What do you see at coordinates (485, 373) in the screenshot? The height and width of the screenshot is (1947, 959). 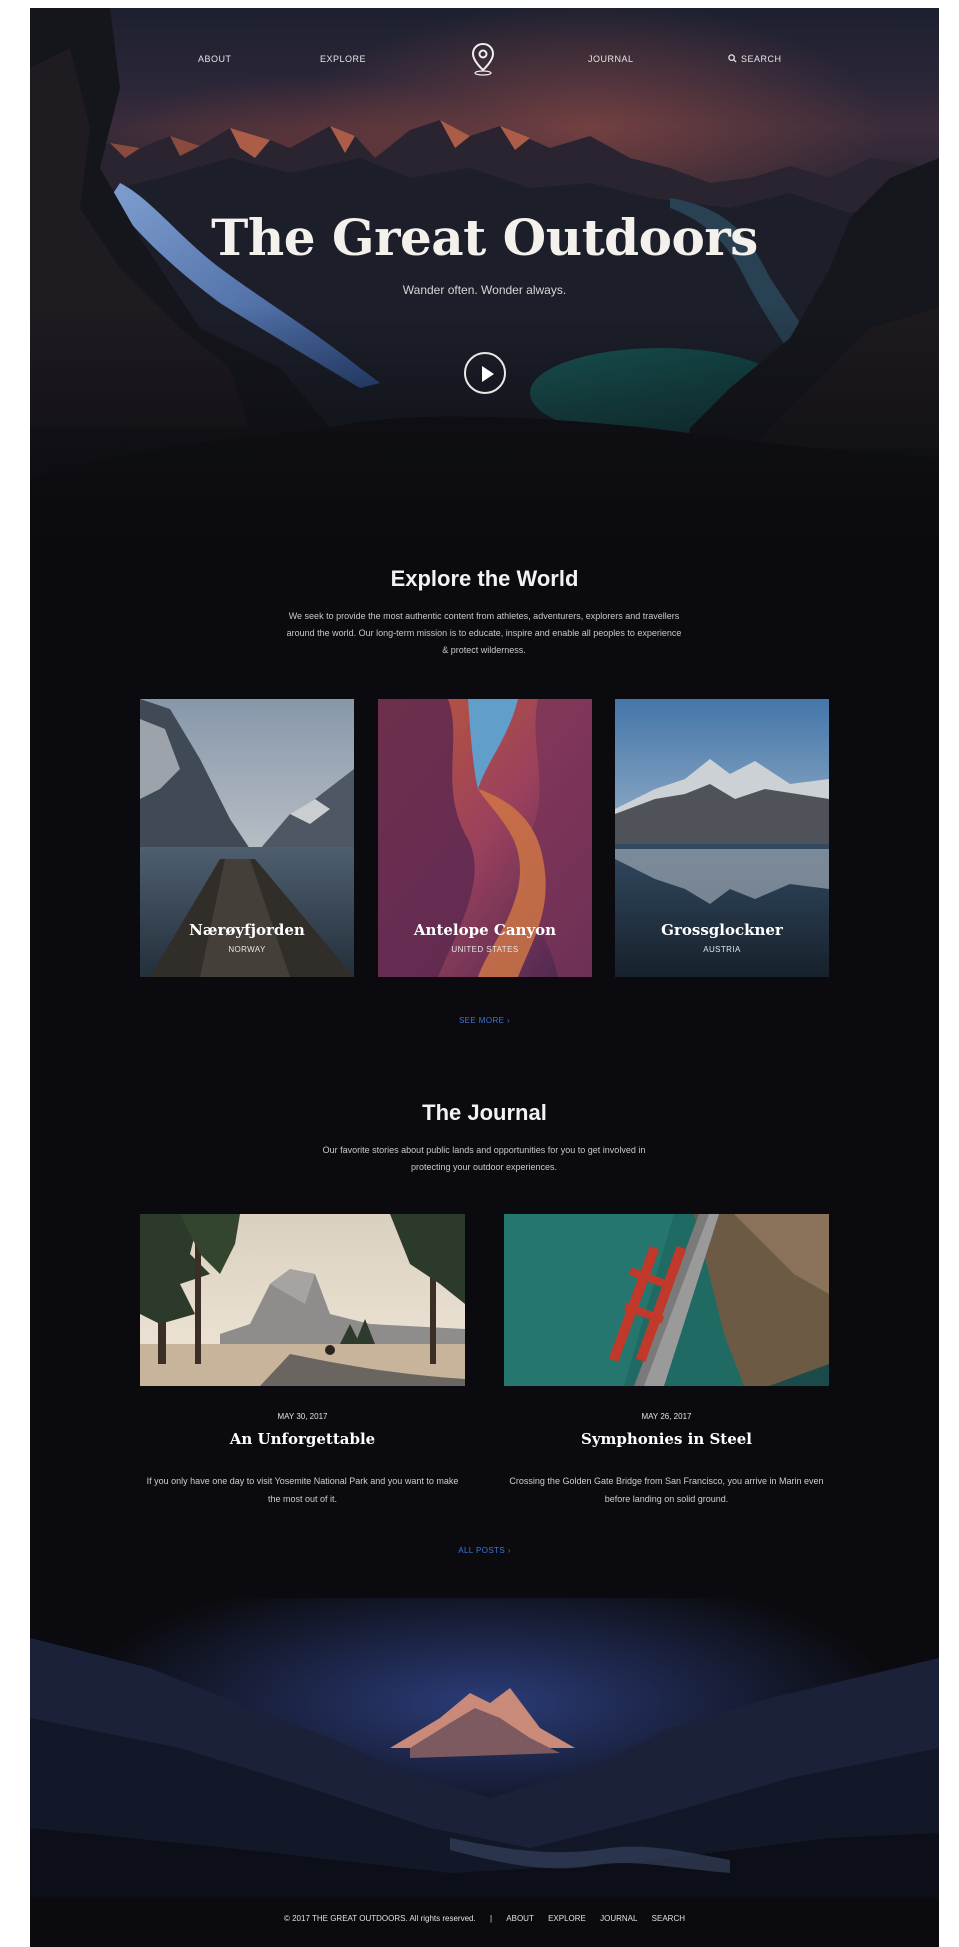 I see `play-button` at bounding box center [485, 373].